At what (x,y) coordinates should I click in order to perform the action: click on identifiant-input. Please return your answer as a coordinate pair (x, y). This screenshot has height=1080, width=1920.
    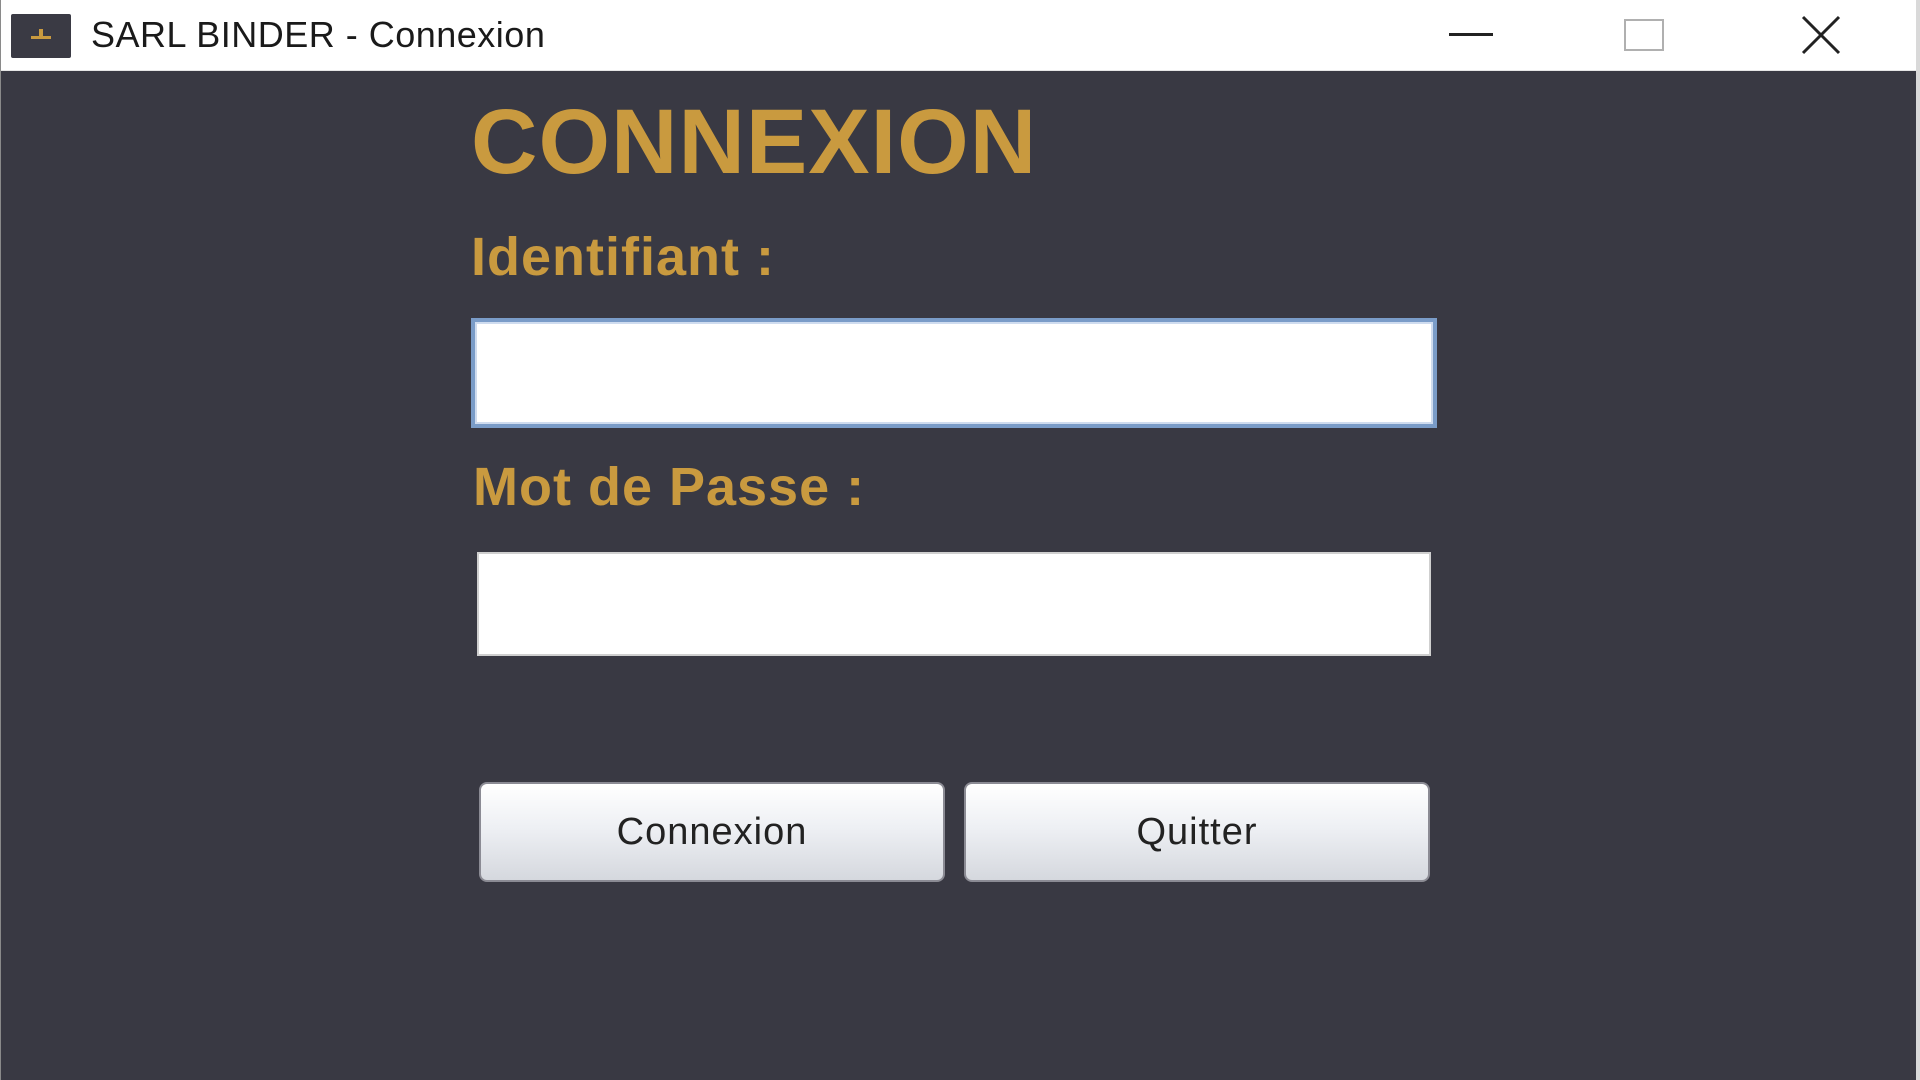
    Looking at the image, I should click on (954, 373).